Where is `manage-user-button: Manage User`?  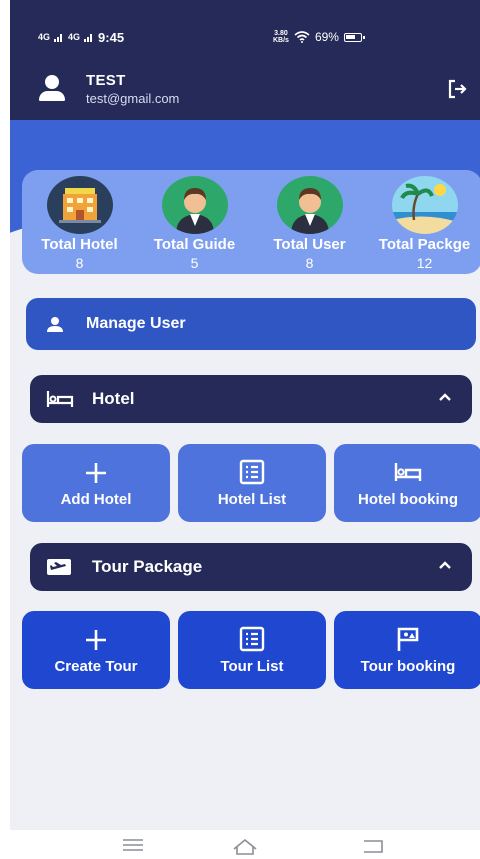
manage-user-button: Manage User is located at coordinates (251, 324).